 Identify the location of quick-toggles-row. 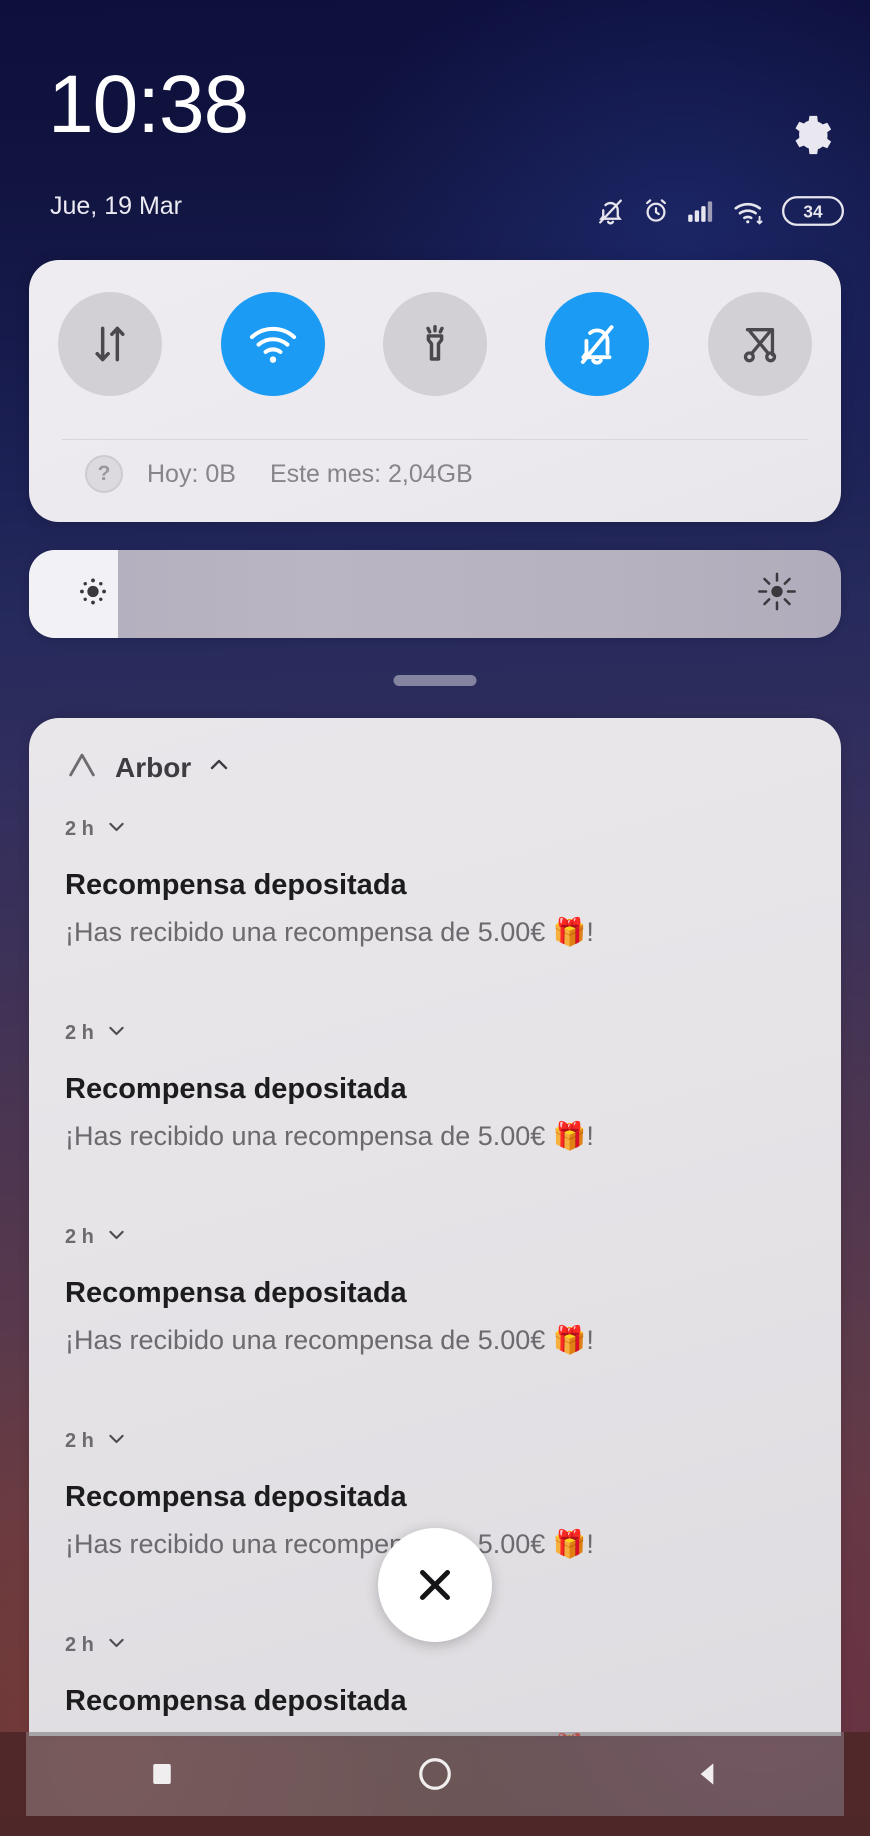
(435, 344).